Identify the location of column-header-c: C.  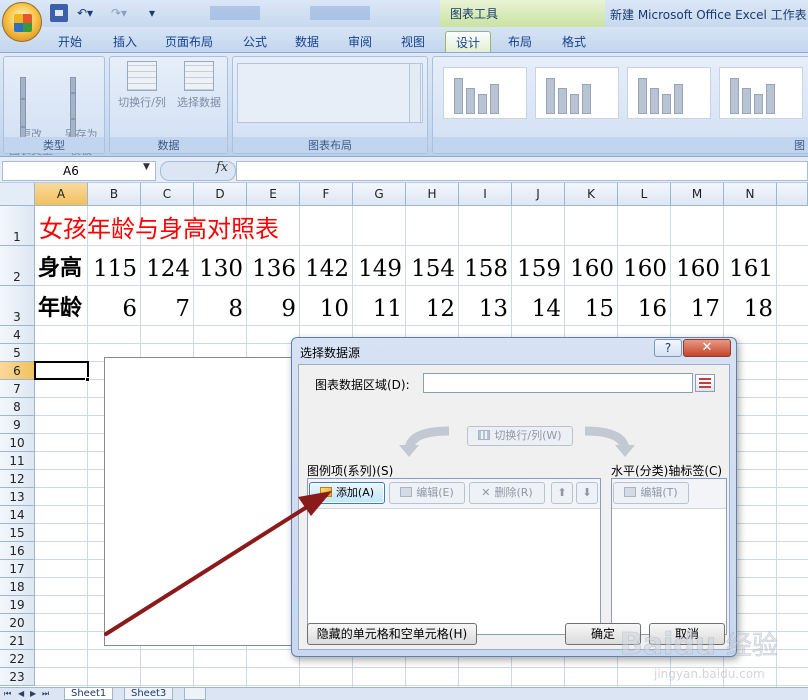
(167, 194).